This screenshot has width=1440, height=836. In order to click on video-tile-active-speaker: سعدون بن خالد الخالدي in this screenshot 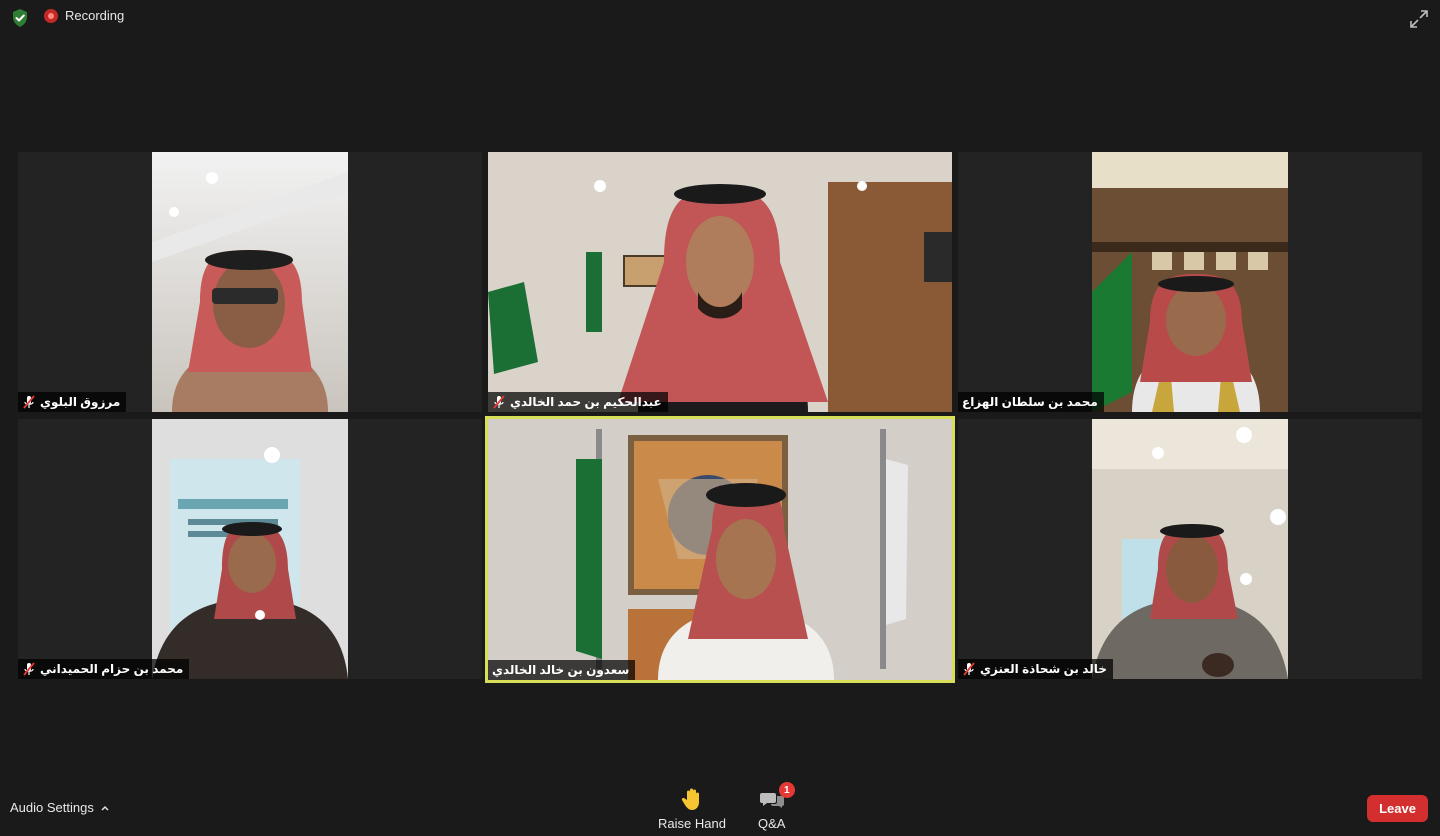, I will do `click(720, 549)`.